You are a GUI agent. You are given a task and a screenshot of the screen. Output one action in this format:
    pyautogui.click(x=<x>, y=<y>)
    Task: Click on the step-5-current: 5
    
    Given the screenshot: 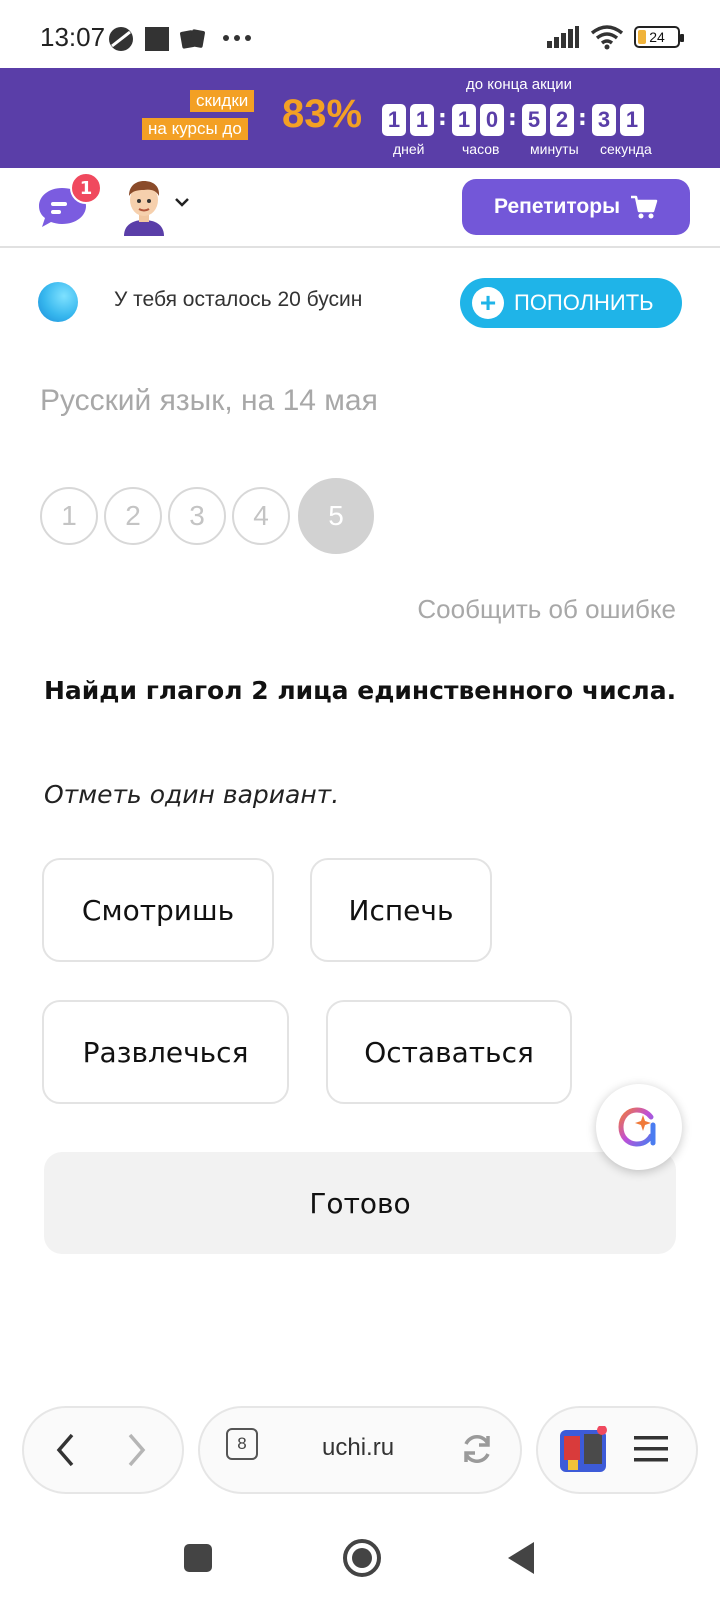 What is the action you would take?
    pyautogui.click(x=336, y=516)
    